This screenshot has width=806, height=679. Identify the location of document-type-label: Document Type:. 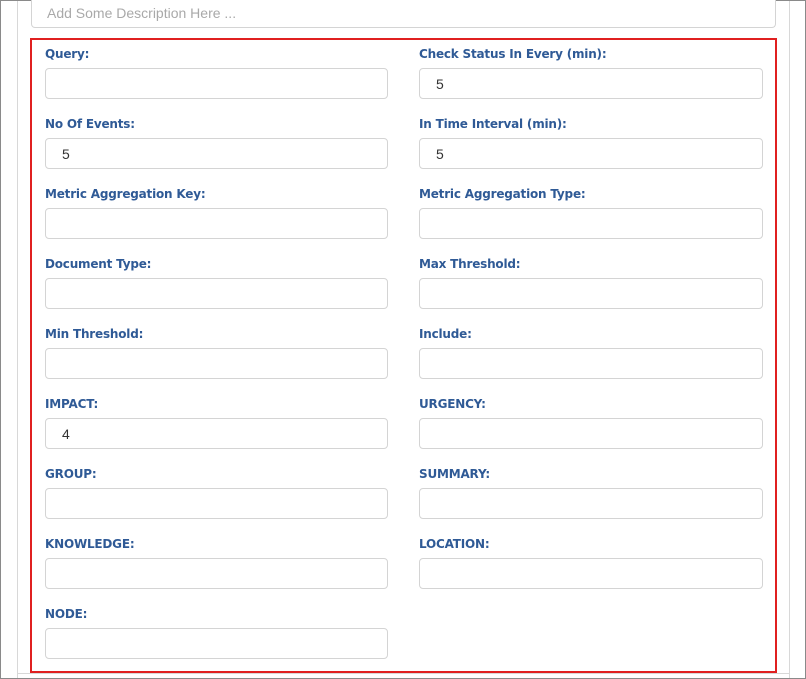
(98, 264).